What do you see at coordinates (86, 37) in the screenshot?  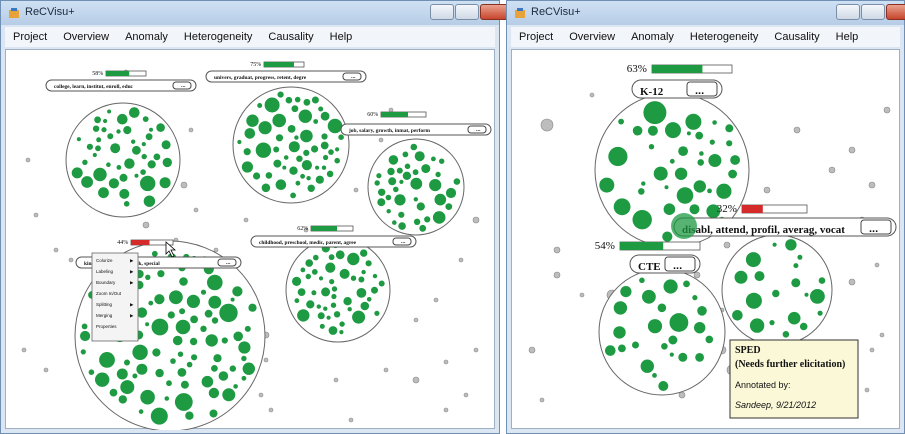 I see `menu-overview: Overview` at bounding box center [86, 37].